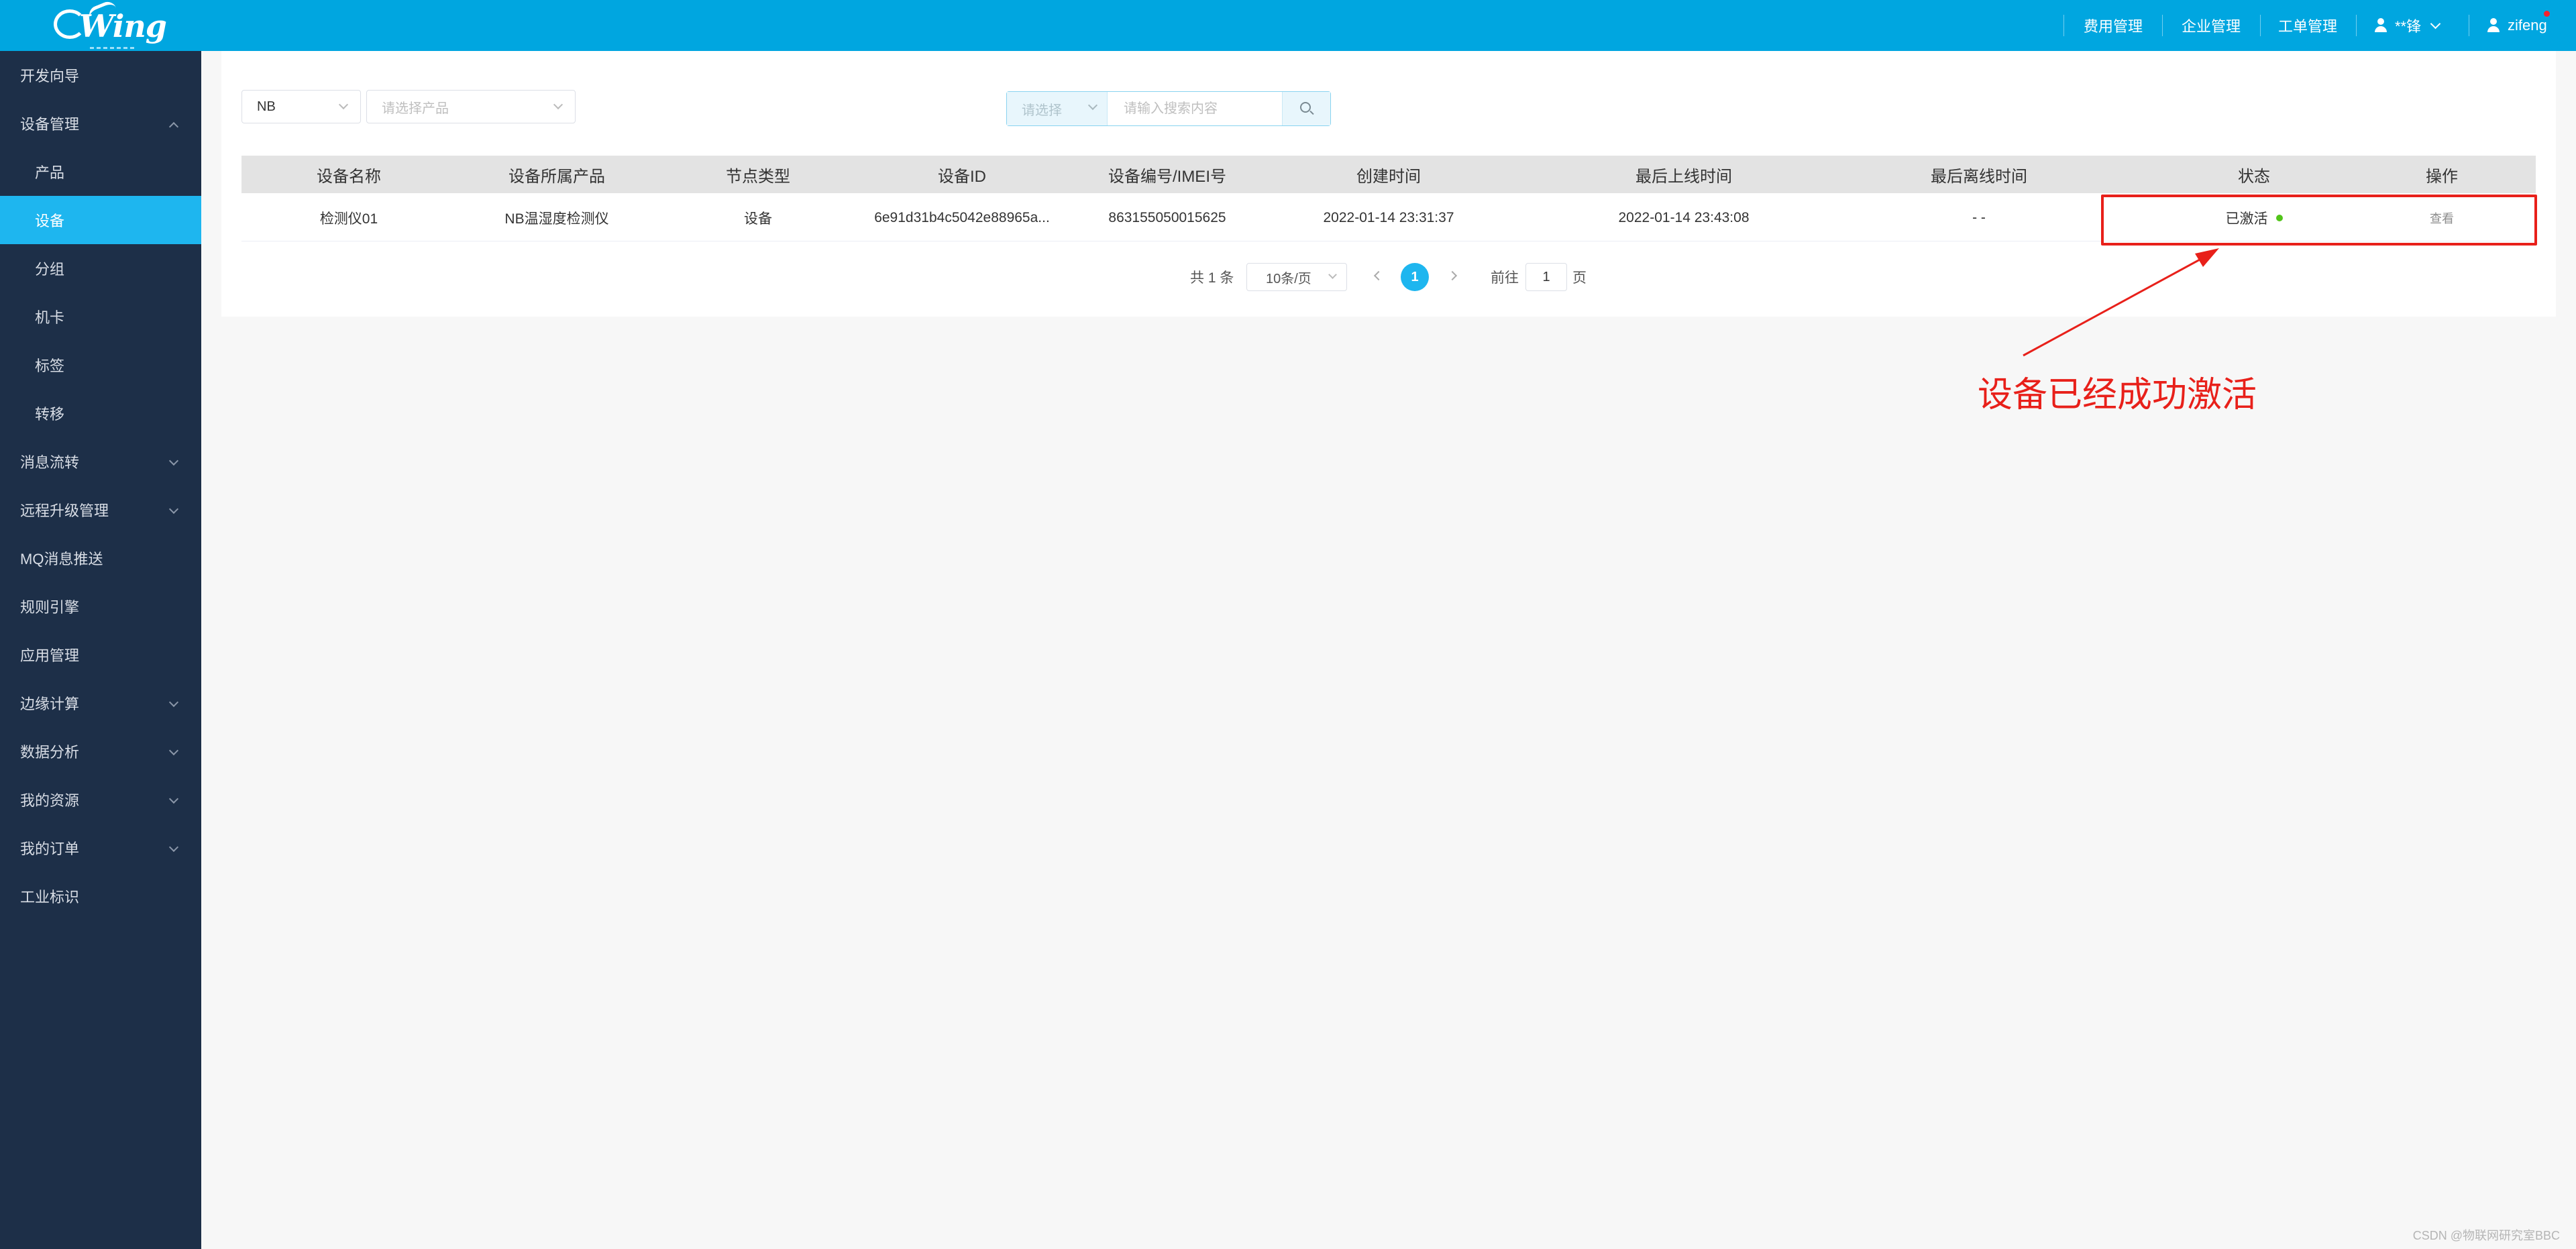  I want to click on sidebar-item-ota: 远程升级管理, so click(100, 510).